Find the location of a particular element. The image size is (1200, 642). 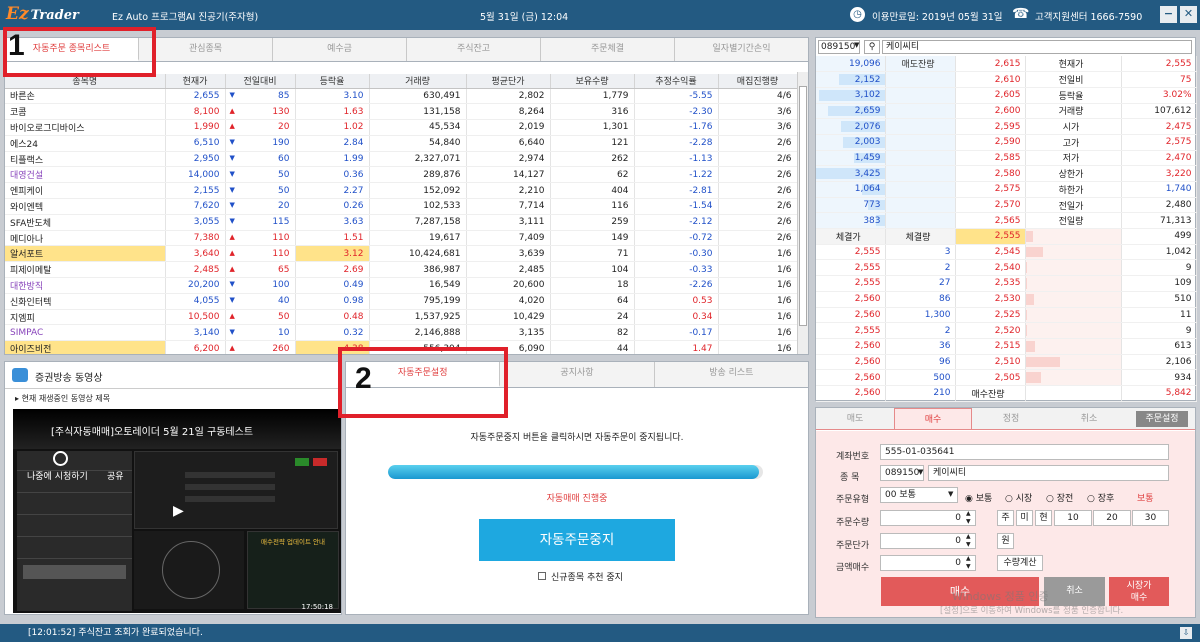

column-header: 등락율 is located at coordinates (332, 81).